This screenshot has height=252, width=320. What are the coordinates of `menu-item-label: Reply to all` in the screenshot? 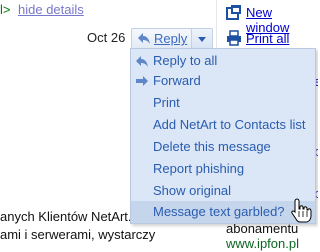 It's located at (185, 60).